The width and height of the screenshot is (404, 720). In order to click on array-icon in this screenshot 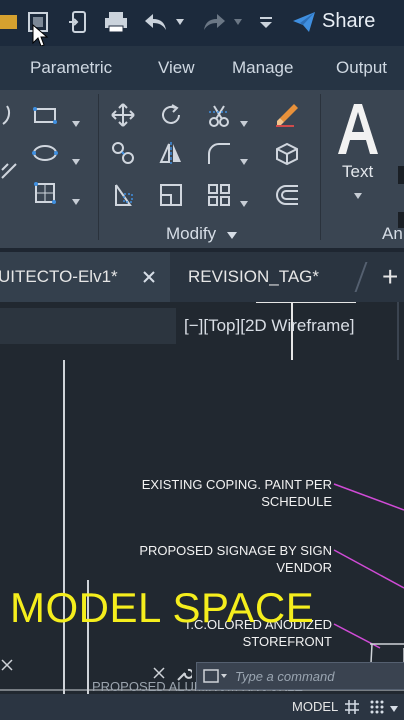, I will do `click(219, 195)`.